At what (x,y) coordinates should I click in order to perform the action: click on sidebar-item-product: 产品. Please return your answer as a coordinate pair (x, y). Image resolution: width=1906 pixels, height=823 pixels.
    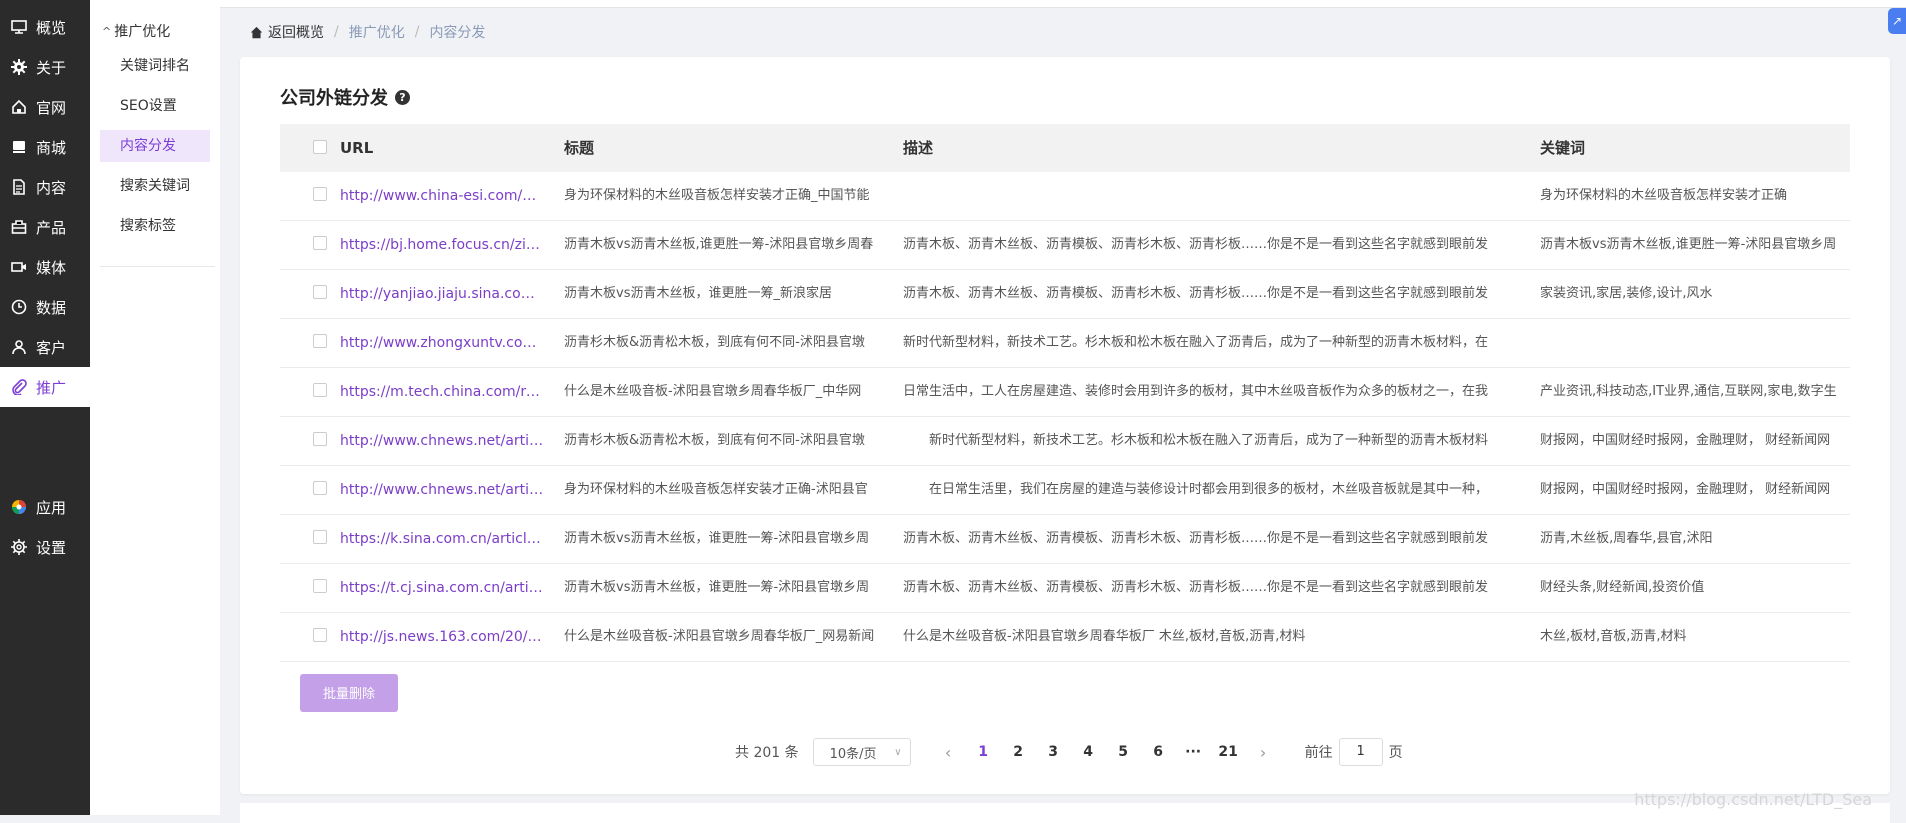
    Looking at the image, I should click on (45, 227).